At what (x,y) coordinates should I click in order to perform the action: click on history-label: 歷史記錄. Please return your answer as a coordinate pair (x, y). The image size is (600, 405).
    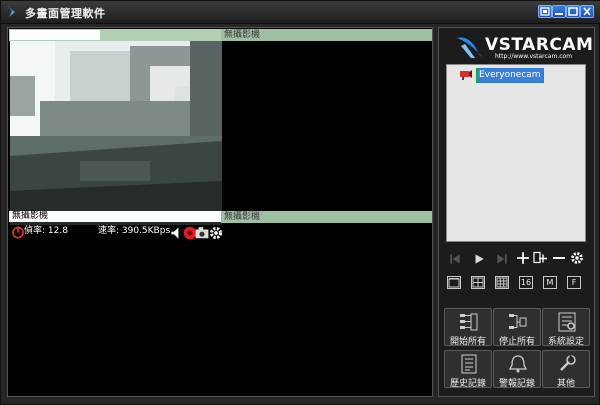
    Looking at the image, I should click on (467, 384).